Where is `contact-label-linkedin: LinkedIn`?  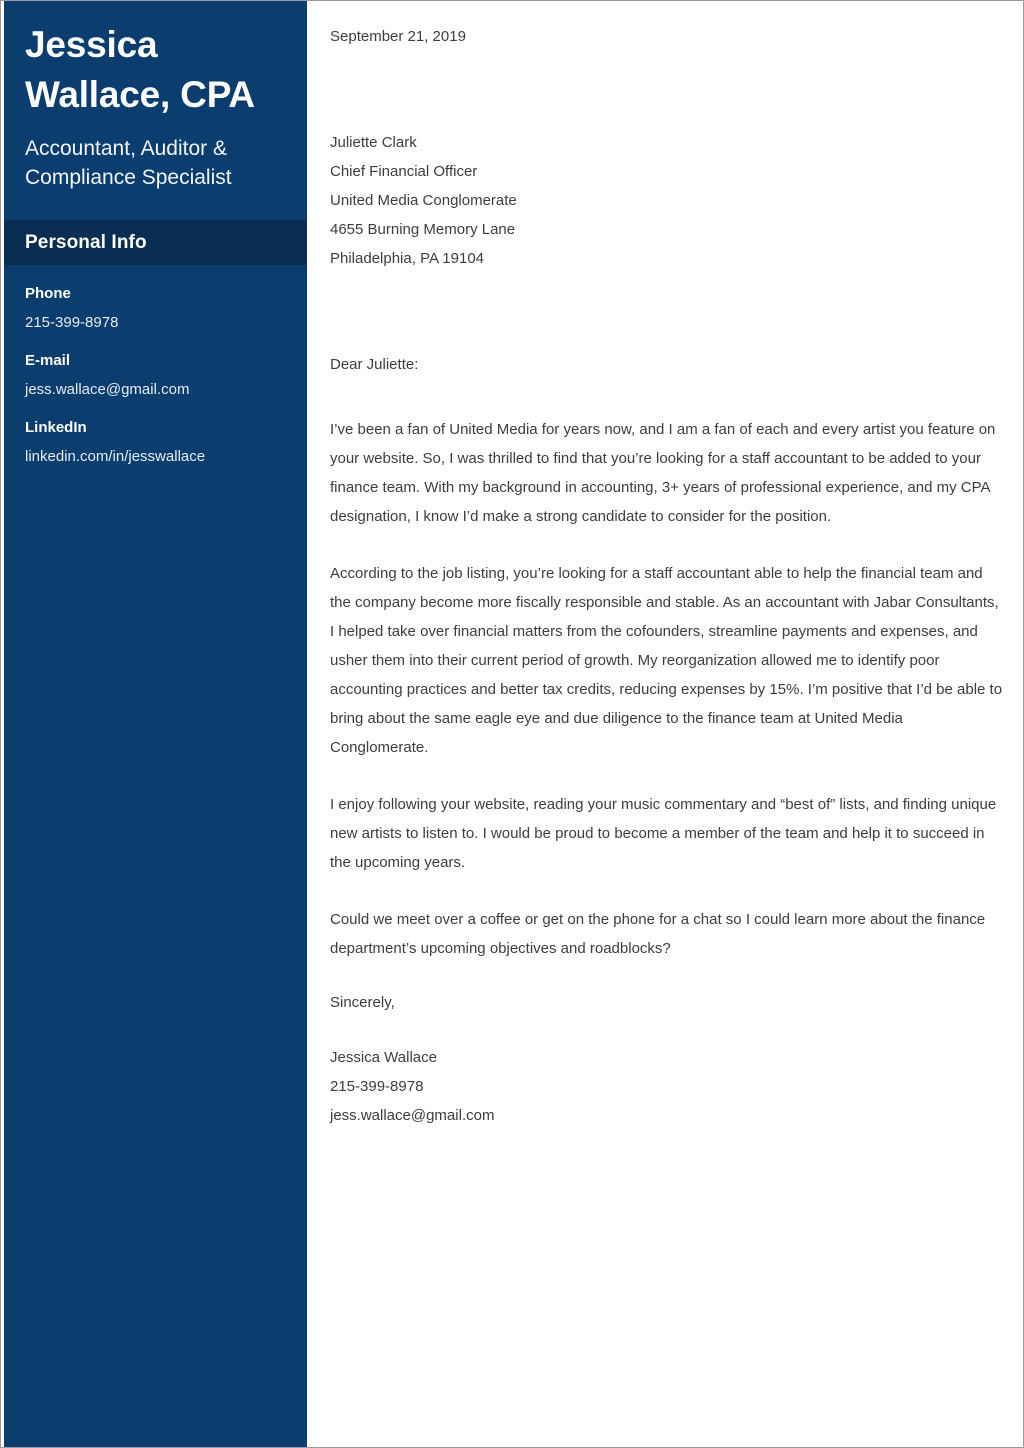 contact-label-linkedin: LinkedIn is located at coordinates (56, 427).